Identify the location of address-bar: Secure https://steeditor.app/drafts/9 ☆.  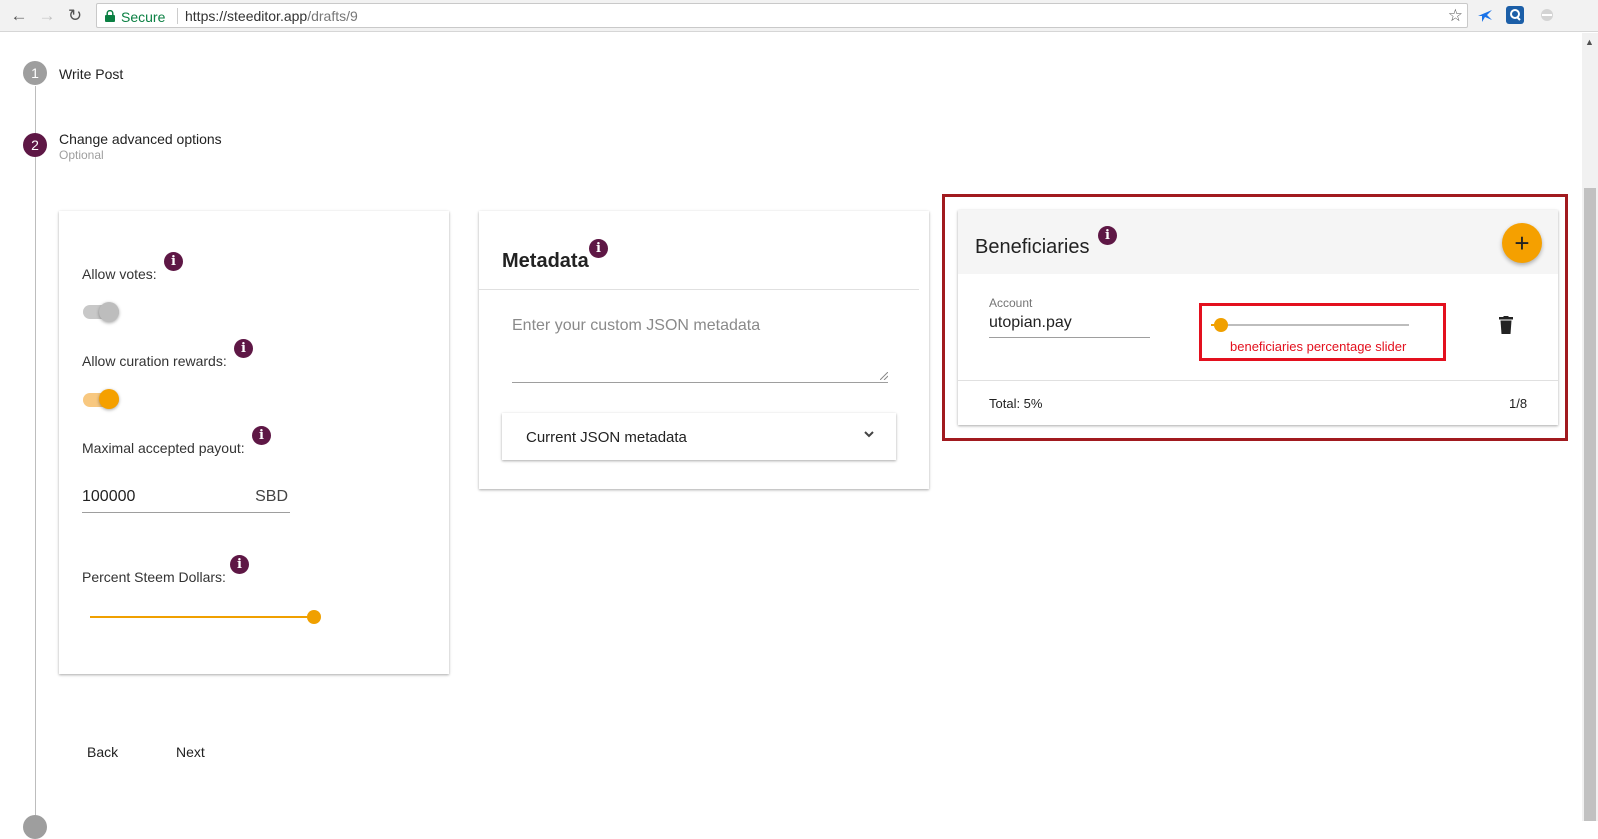
(782, 15).